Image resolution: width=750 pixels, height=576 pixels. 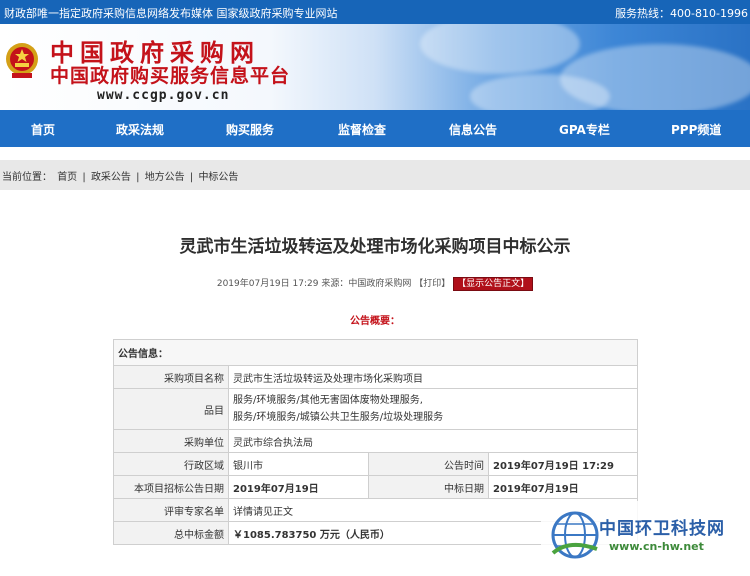 I want to click on breadcrumb-item-notices: 政采公告, so click(x=111, y=177).